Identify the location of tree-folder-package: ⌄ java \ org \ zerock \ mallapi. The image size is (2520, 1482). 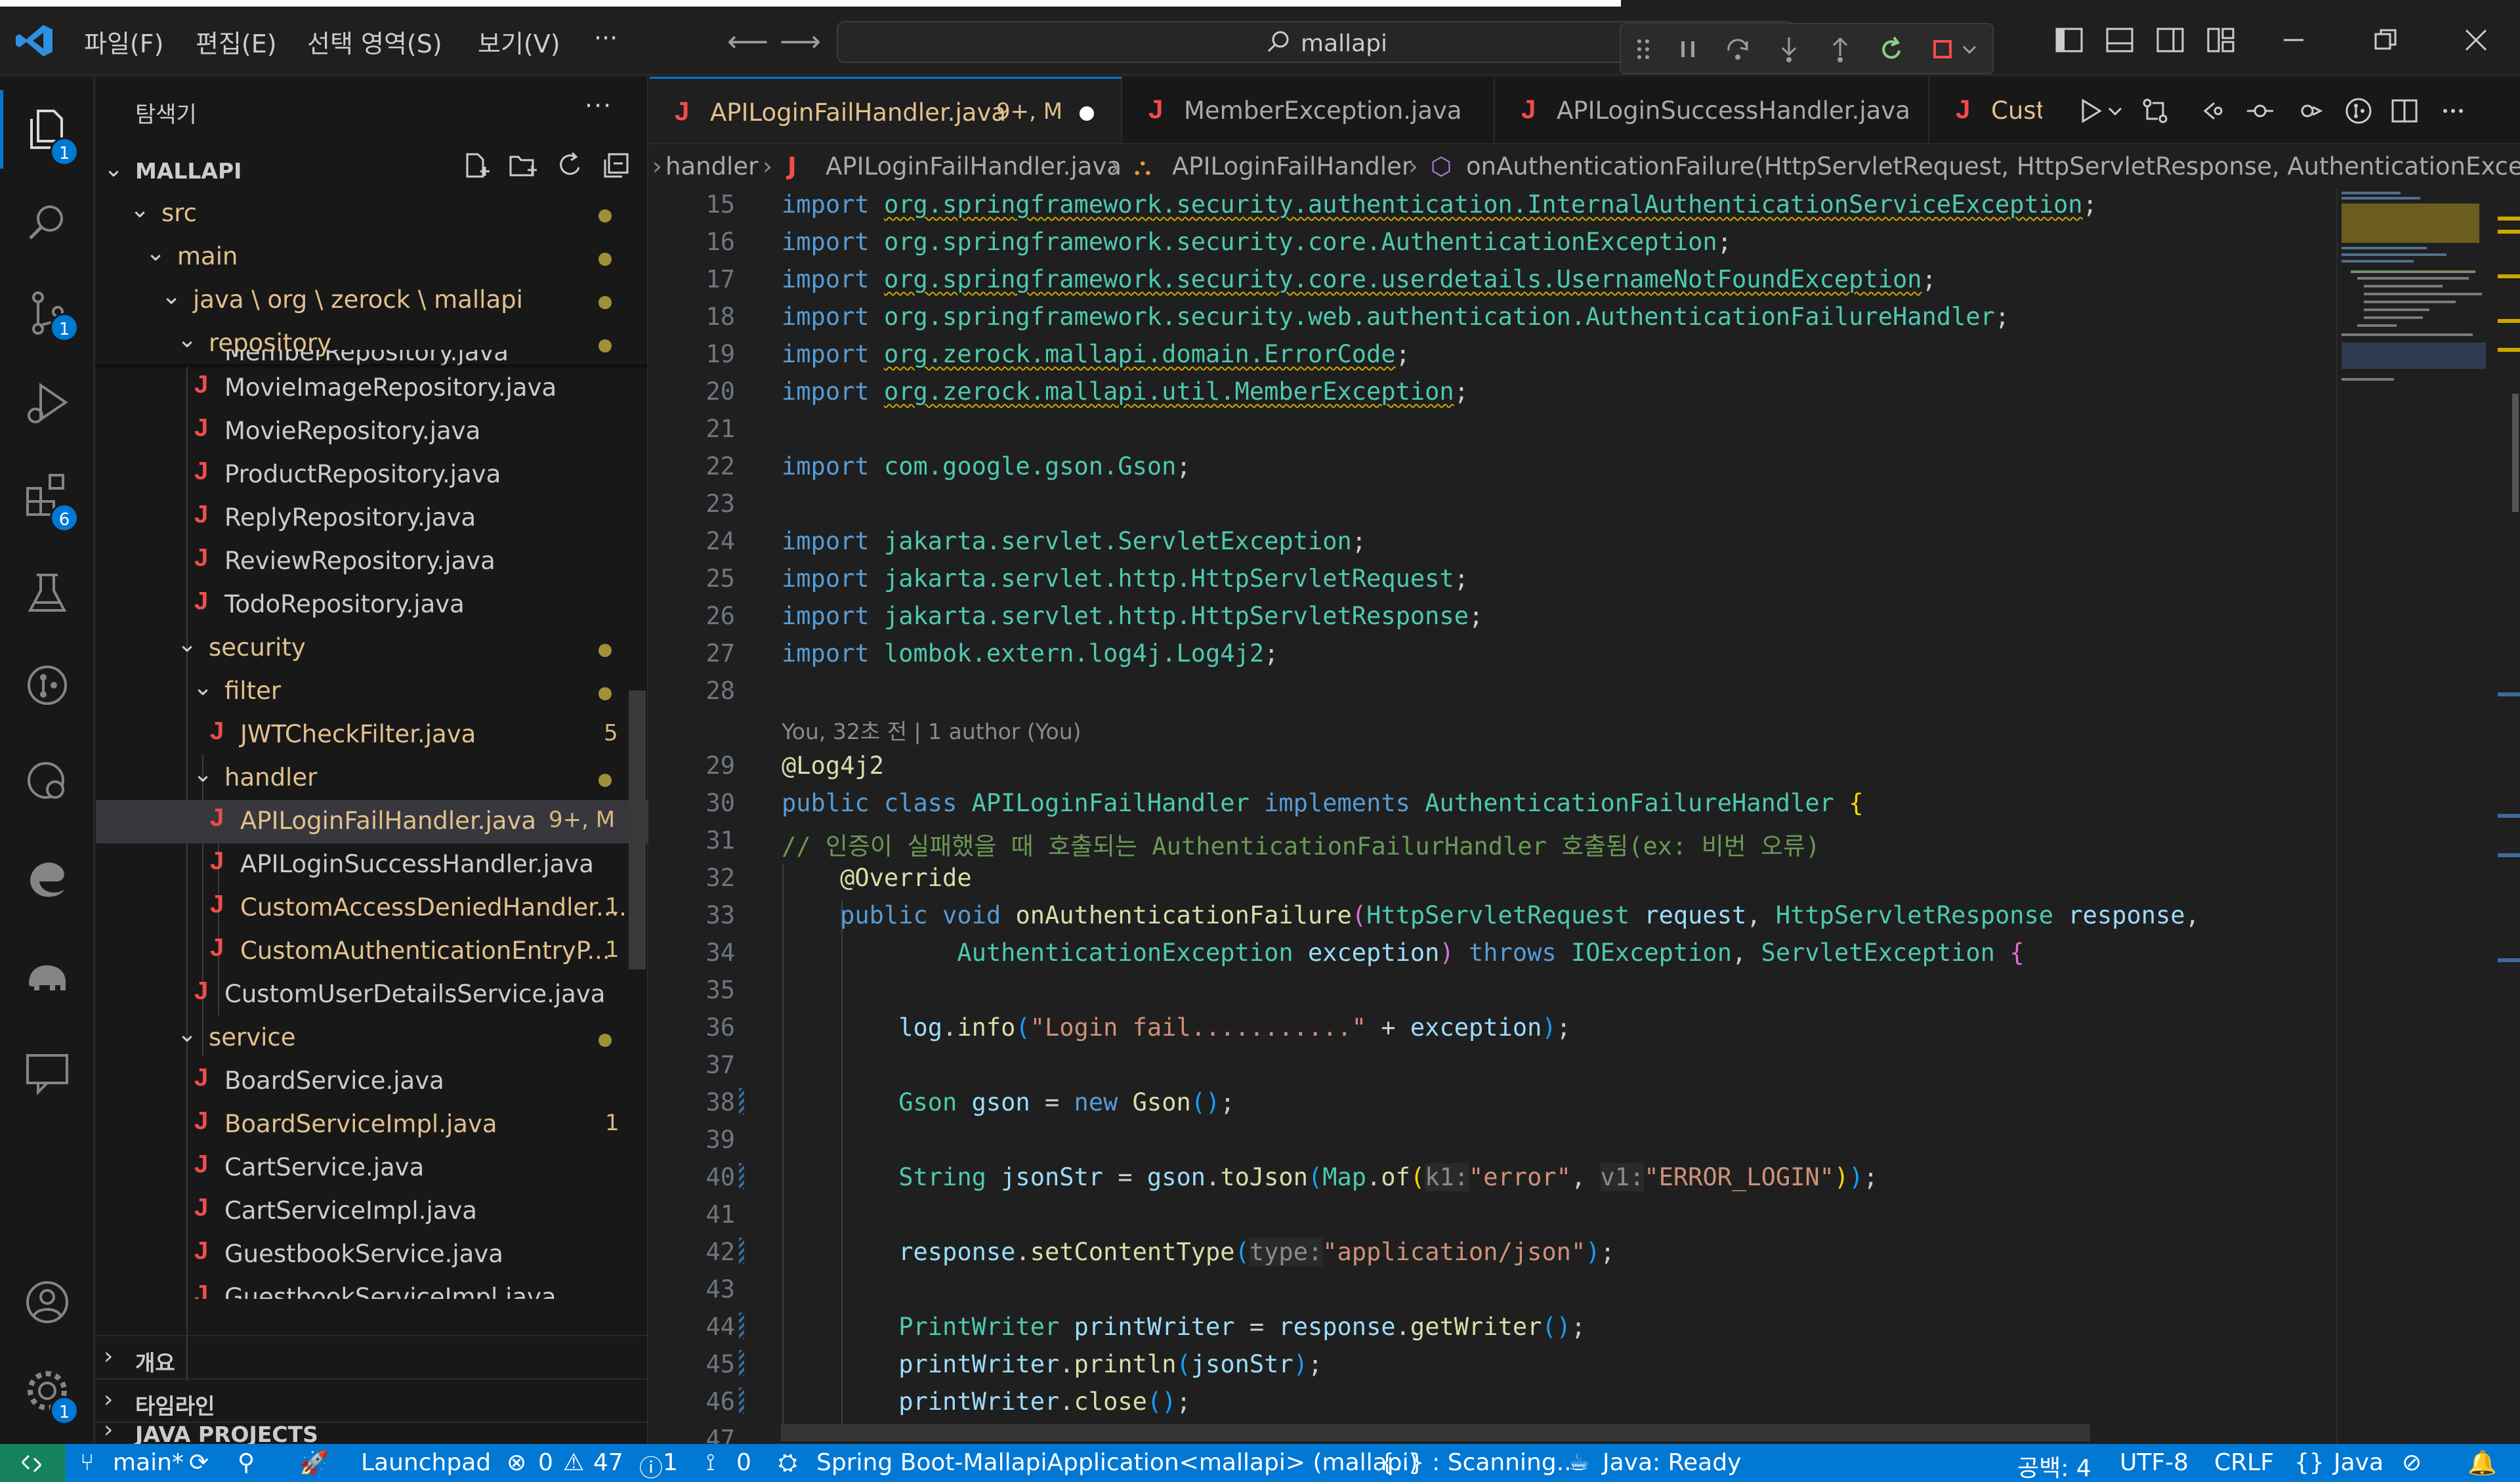
(372, 300).